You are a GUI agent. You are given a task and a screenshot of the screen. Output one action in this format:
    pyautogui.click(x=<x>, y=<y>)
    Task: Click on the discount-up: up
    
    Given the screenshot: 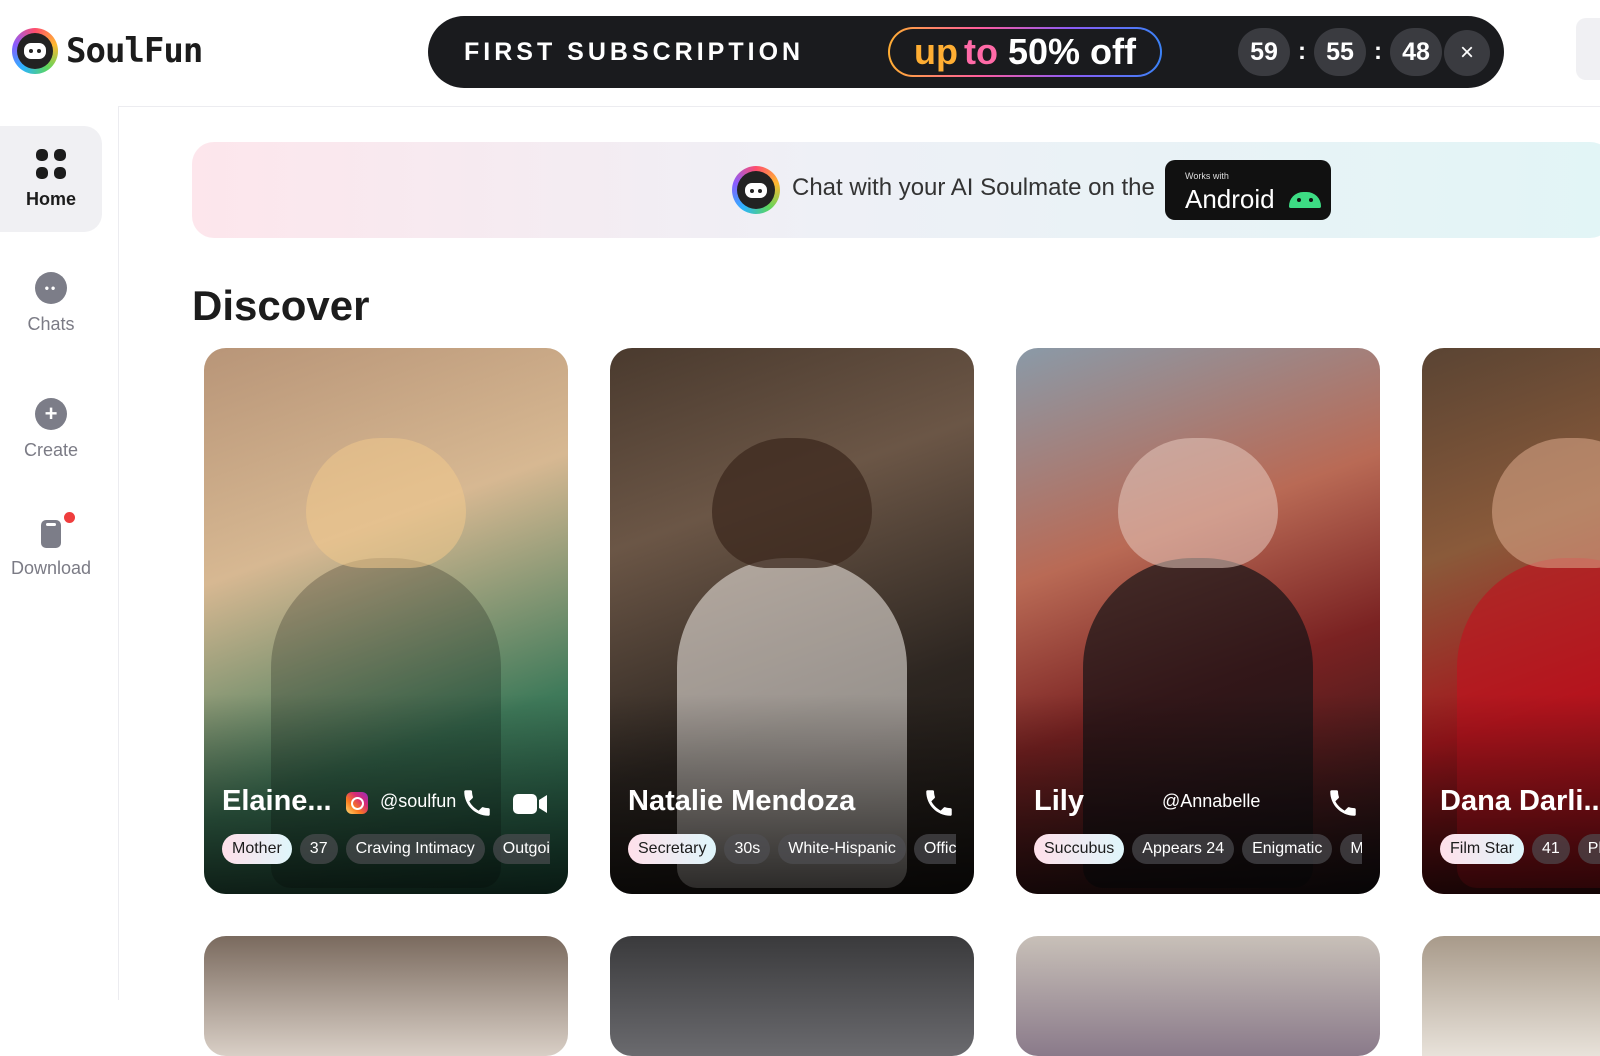 What is the action you would take?
    pyautogui.click(x=936, y=51)
    